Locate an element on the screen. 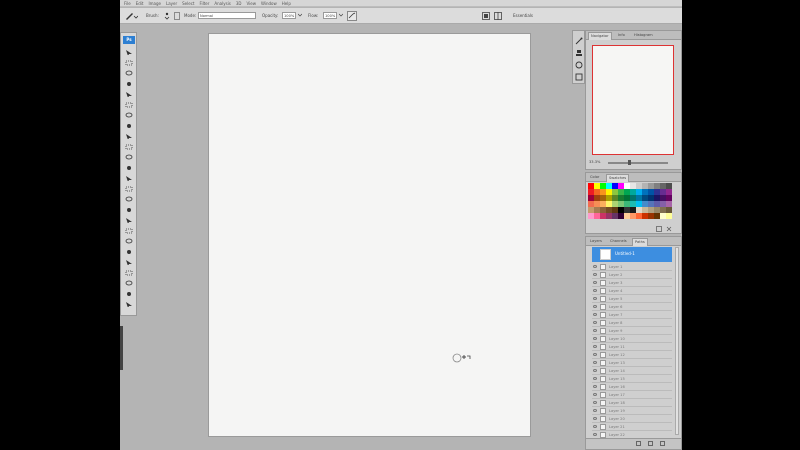 This screenshot has height=450, width=800. menu-analysis: Analysis is located at coordinates (222, 3).